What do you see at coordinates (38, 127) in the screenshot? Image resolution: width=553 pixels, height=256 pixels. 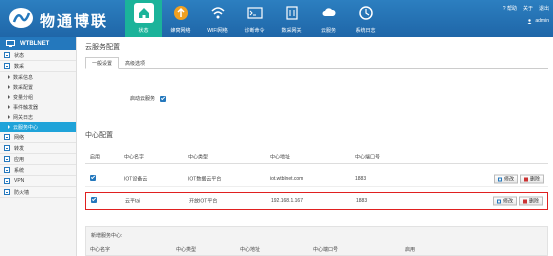 I see `sidebar-sub-cloud-center: 云服务中心` at bounding box center [38, 127].